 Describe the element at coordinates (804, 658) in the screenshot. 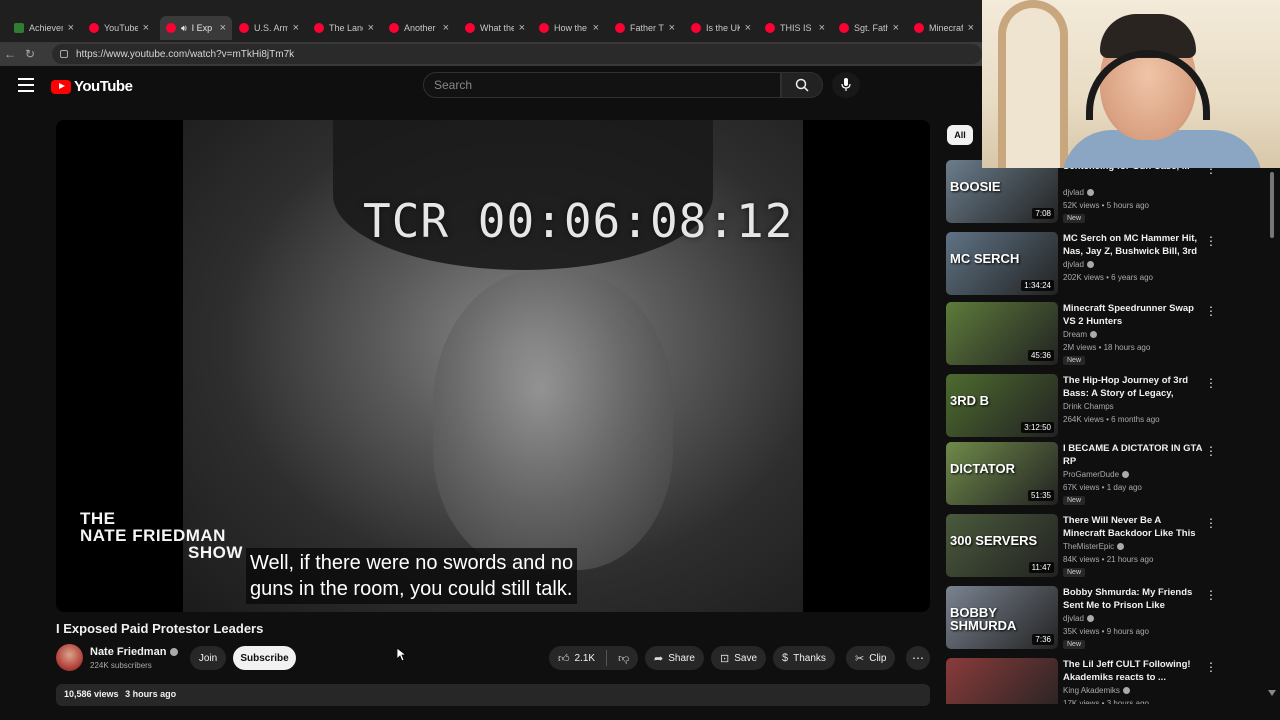

I see `thanks-button: $ Thanks` at that location.